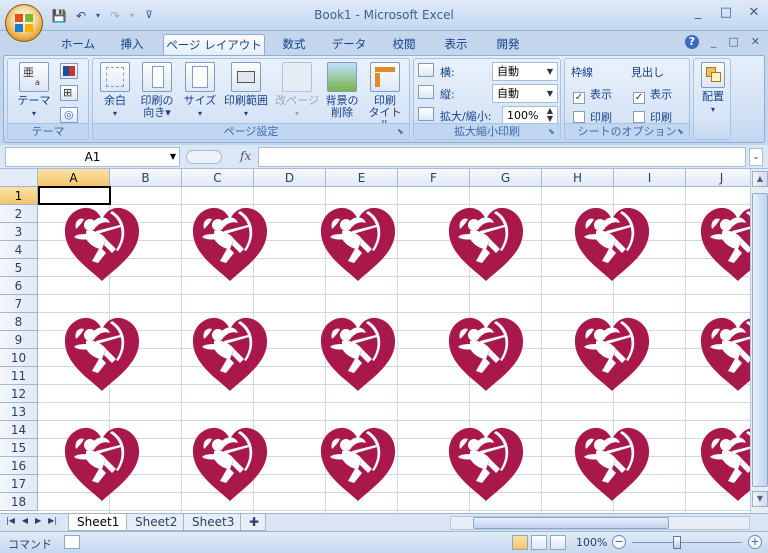 The width and height of the screenshot is (768, 553). Describe the element at coordinates (92, 157) in the screenshot. I see `name-box: A1 ▼` at that location.